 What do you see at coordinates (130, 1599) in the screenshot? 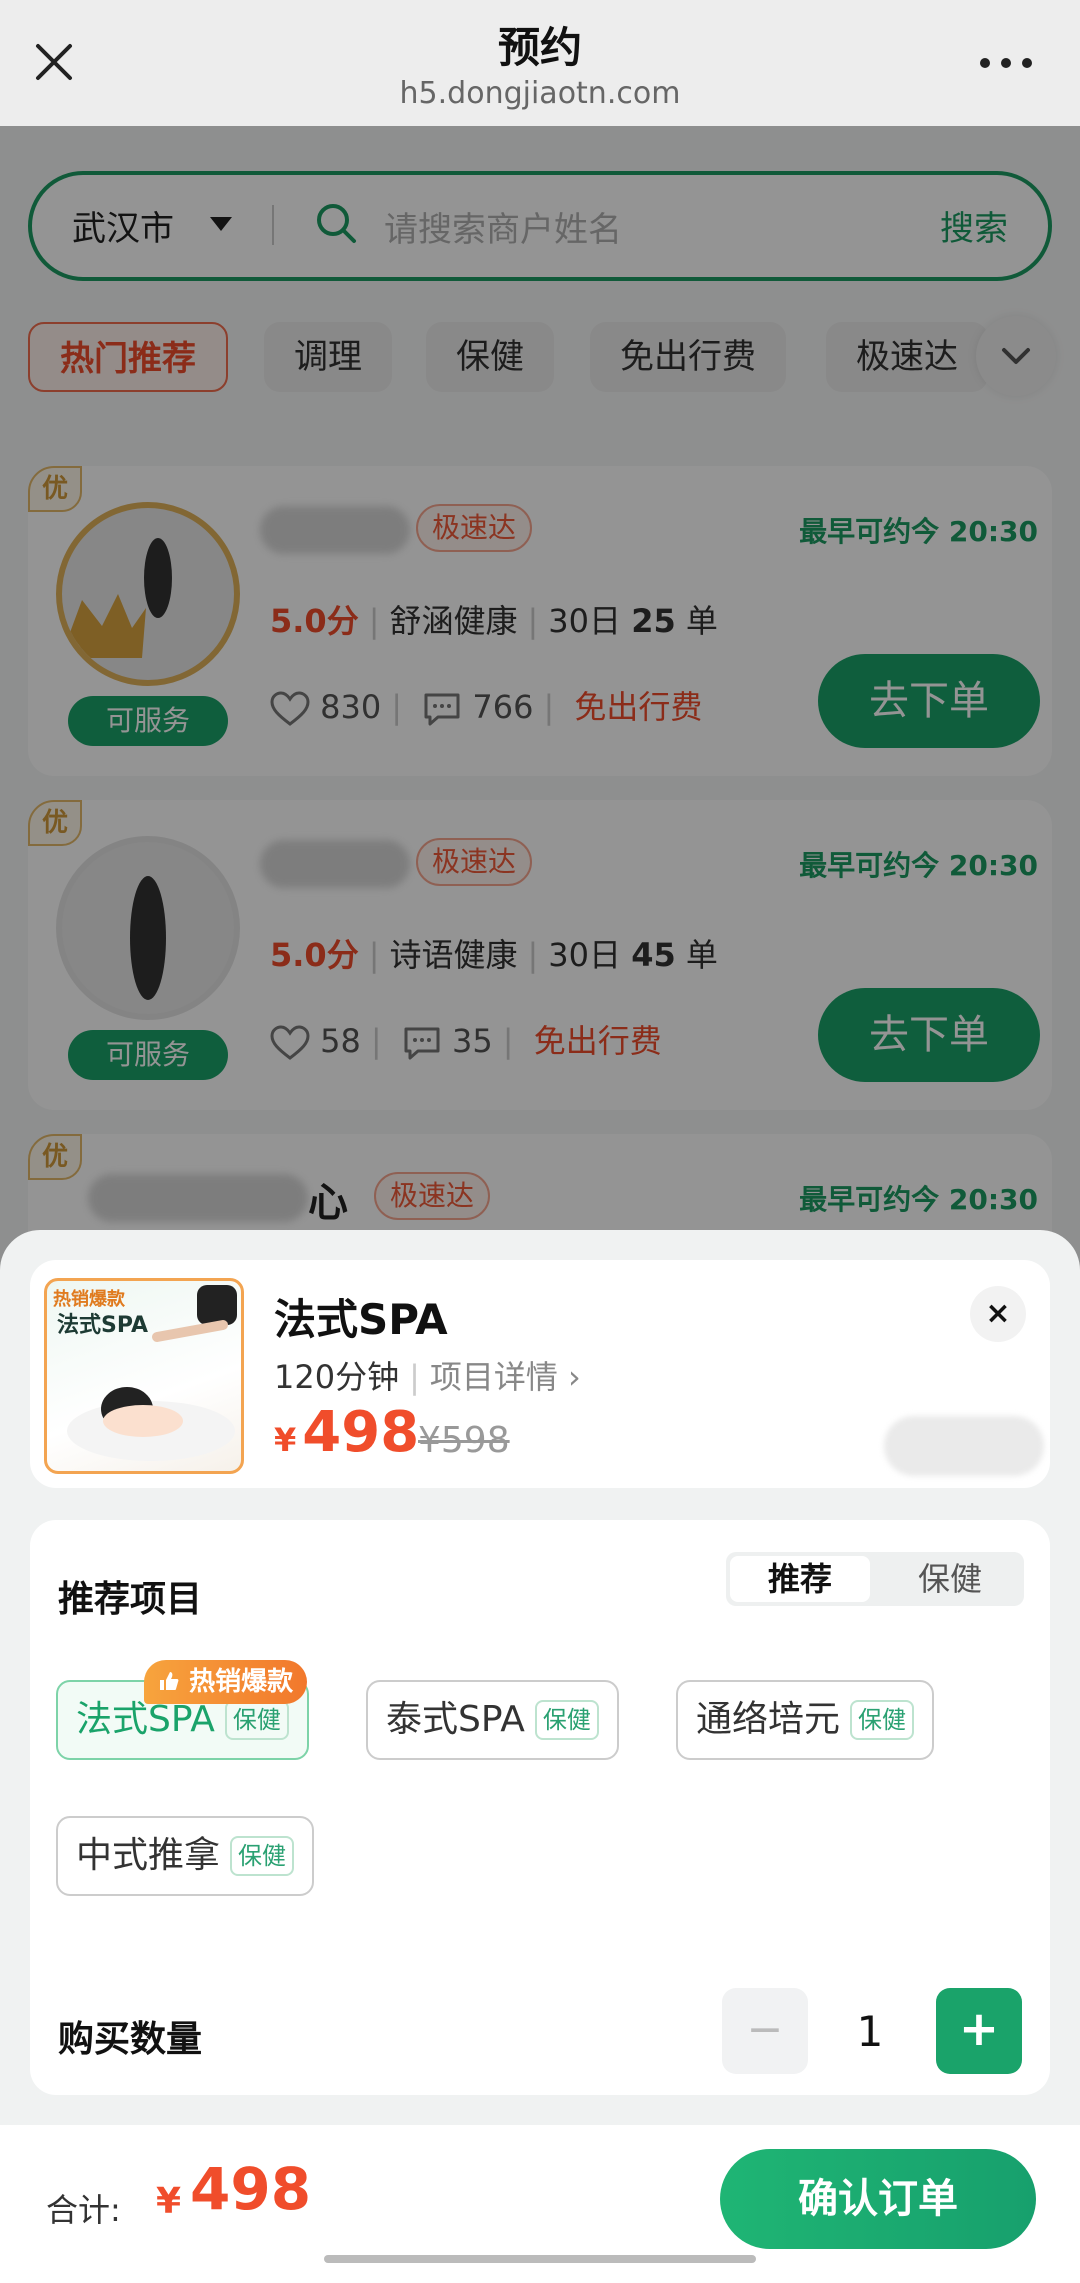
I see `project-heading: 推荐项目` at bounding box center [130, 1599].